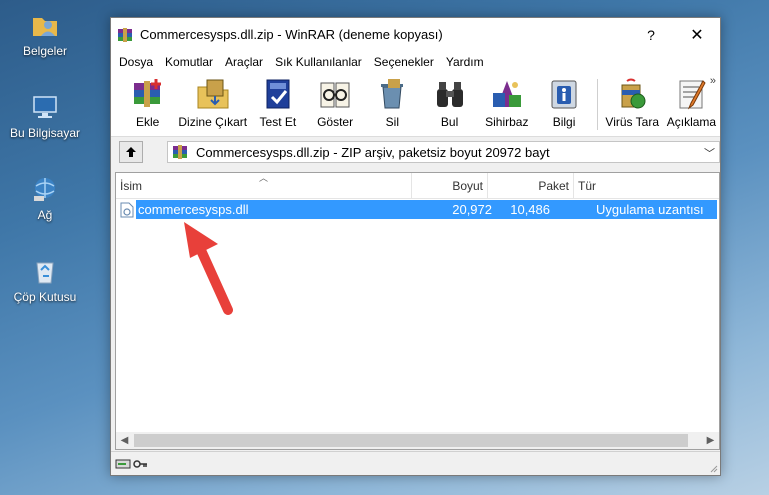 This screenshot has height=495, width=769. I want to click on extract-to-button: Dizine Çıkart, so click(212, 104).